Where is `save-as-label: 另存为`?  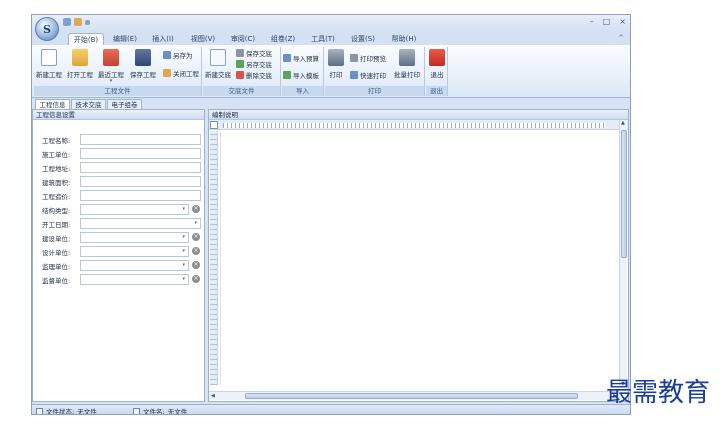 save-as-label: 另存为 is located at coordinates (183, 56).